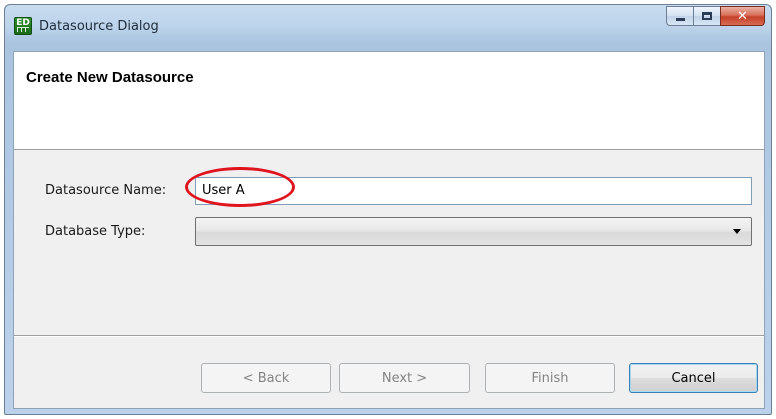 This screenshot has width=776, height=419. I want to click on title-bar: ED Datasource Dialog ✕, so click(388, 25).